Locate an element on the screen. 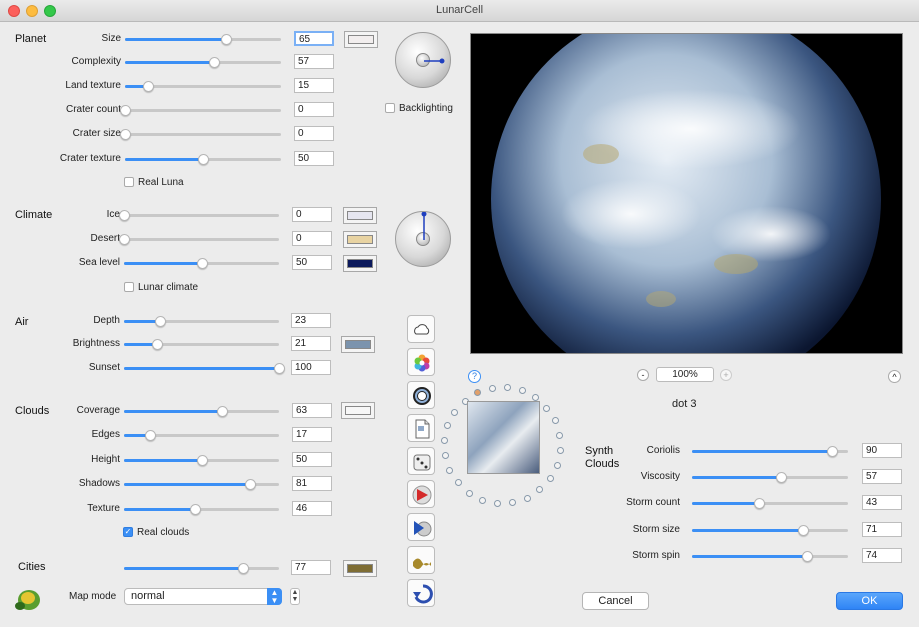 Image resolution: width=919 pixels, height=627 pixels. play-disc-tool-button is located at coordinates (421, 527).